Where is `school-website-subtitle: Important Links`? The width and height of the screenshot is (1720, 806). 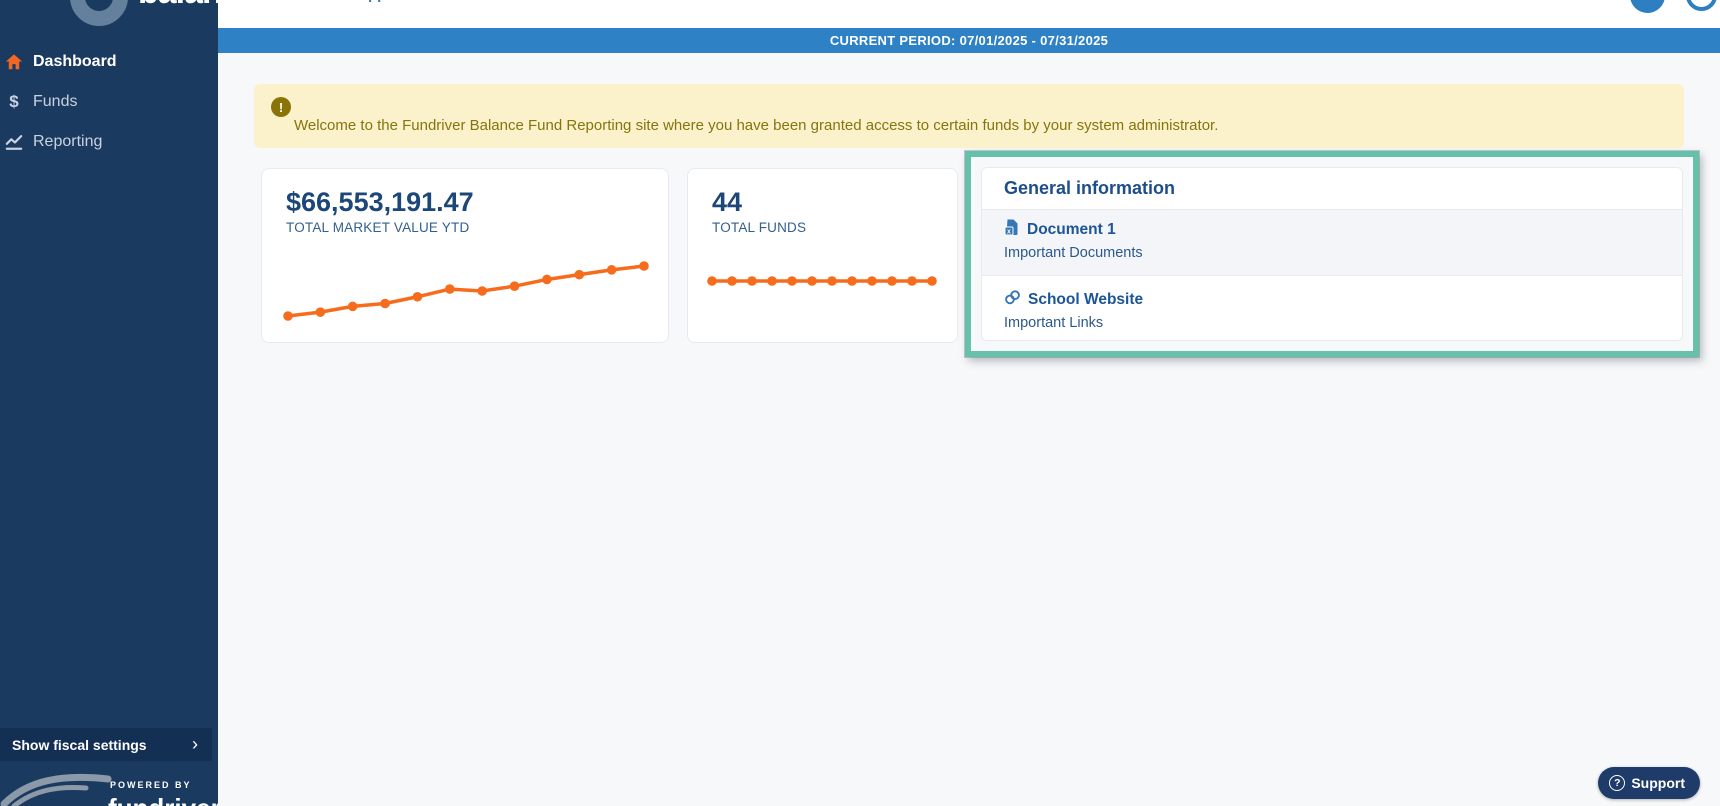 school-website-subtitle: Important Links is located at coordinates (1054, 323).